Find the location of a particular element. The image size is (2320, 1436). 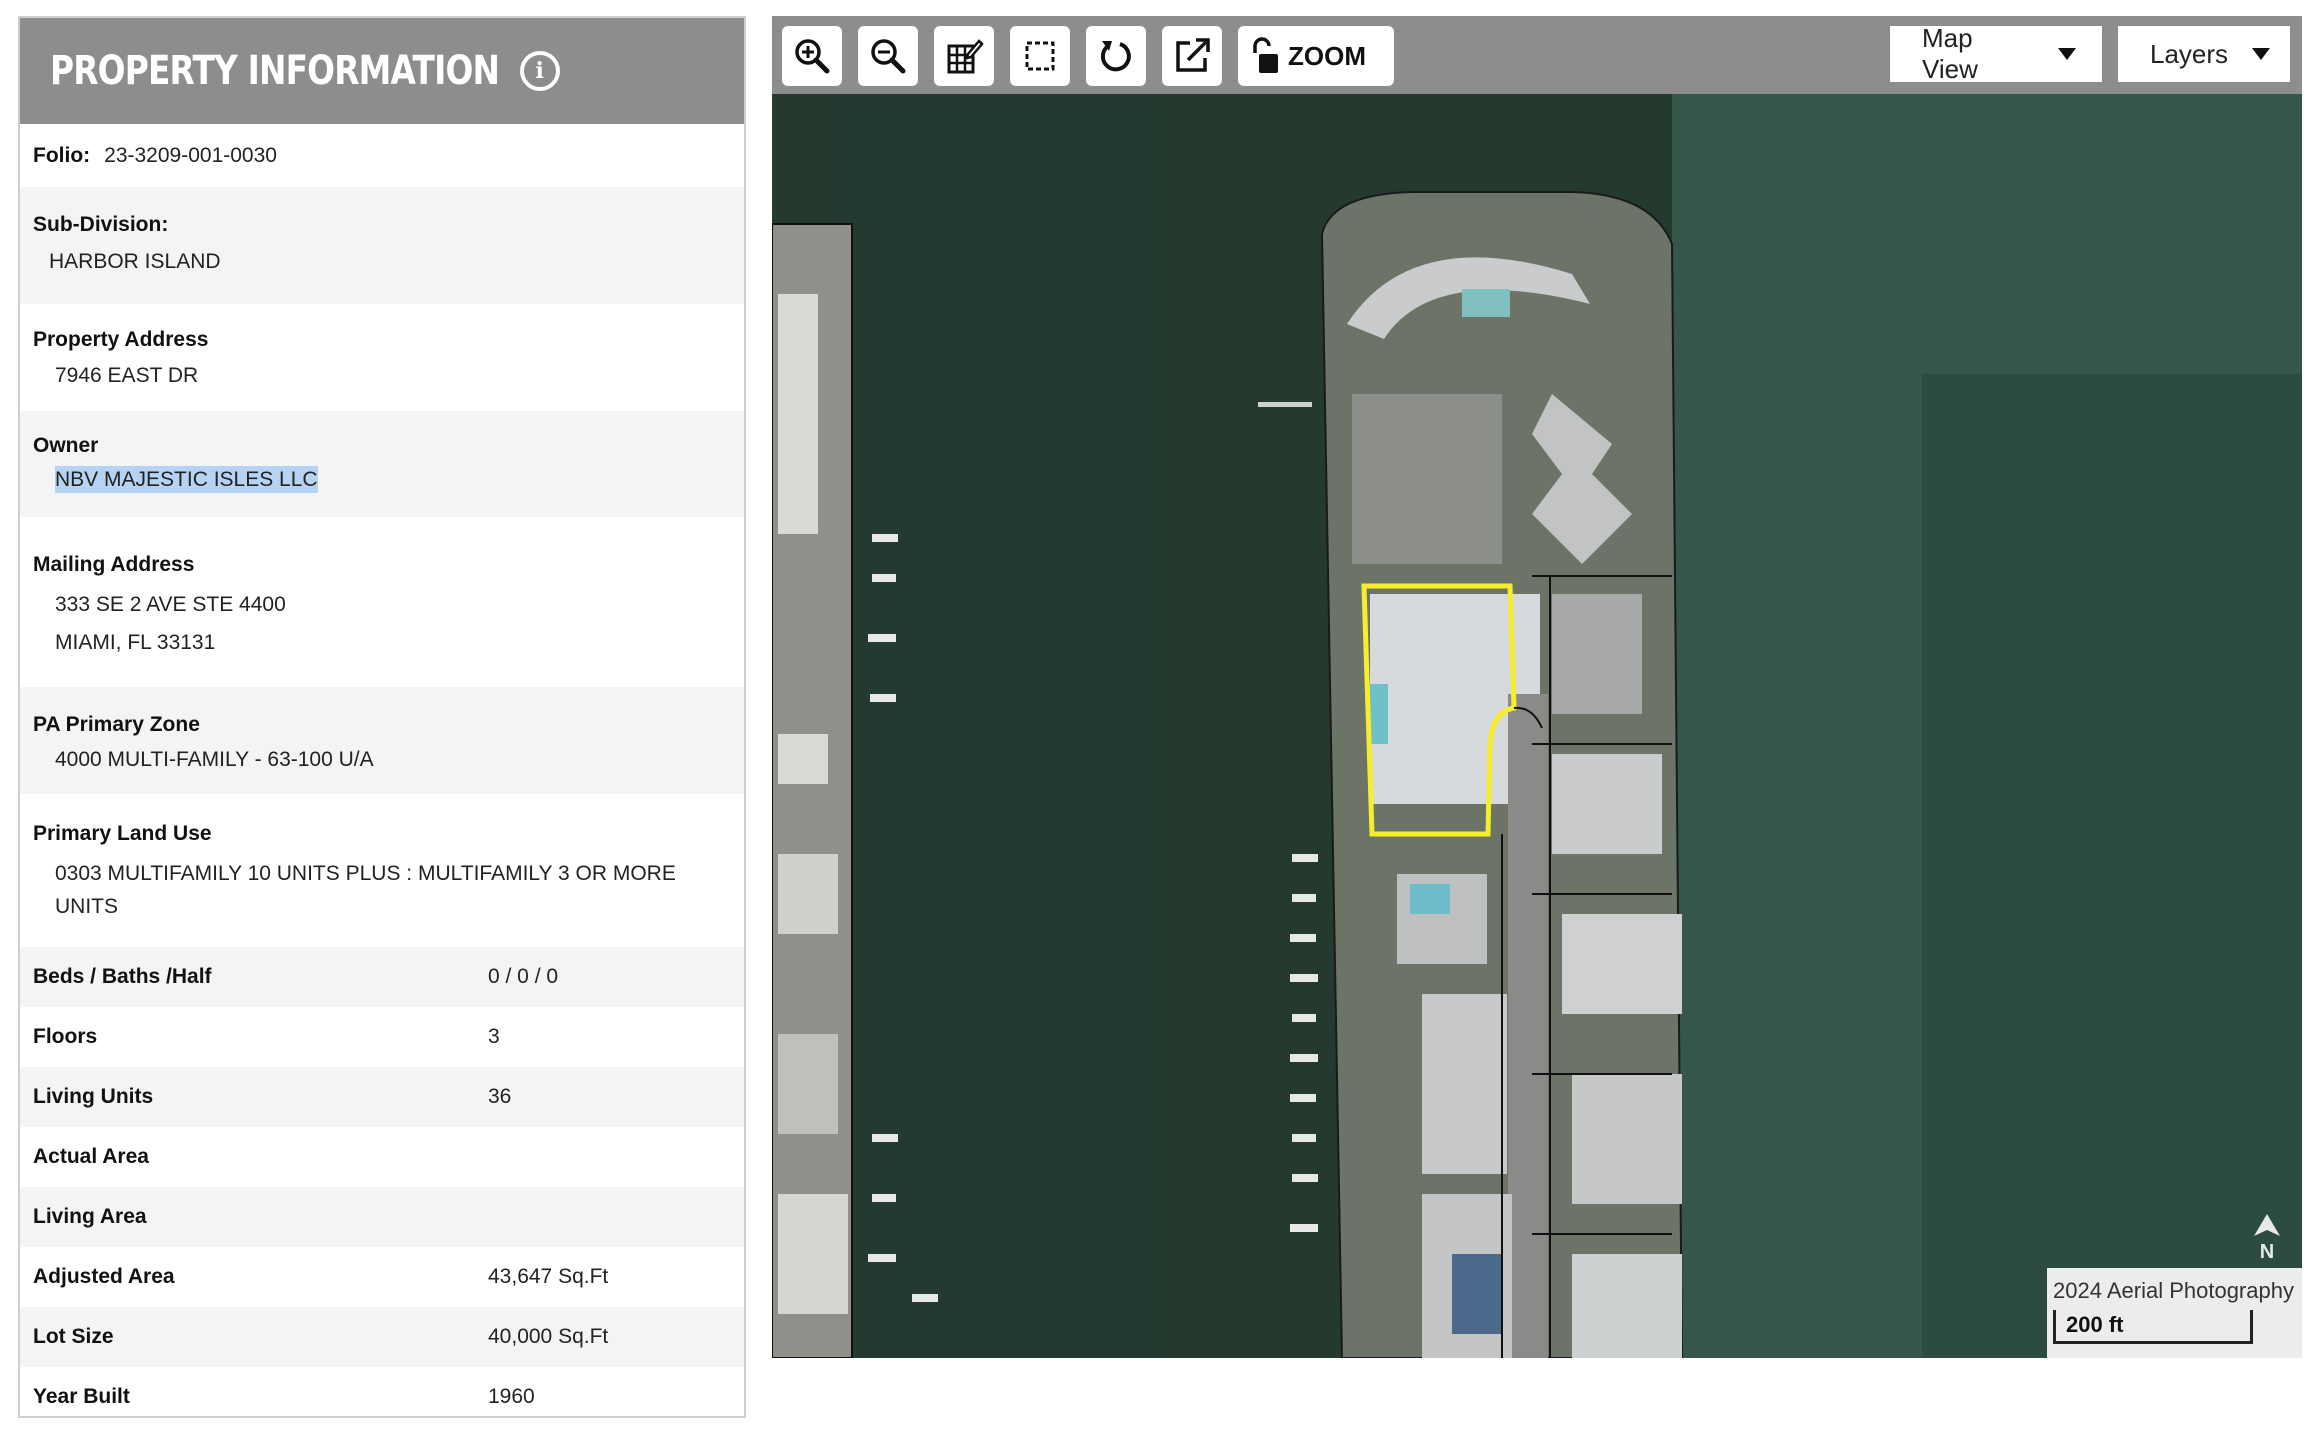

detail-row: Adjusted Area 43,647 Sq.Ft is located at coordinates (382, 1277).